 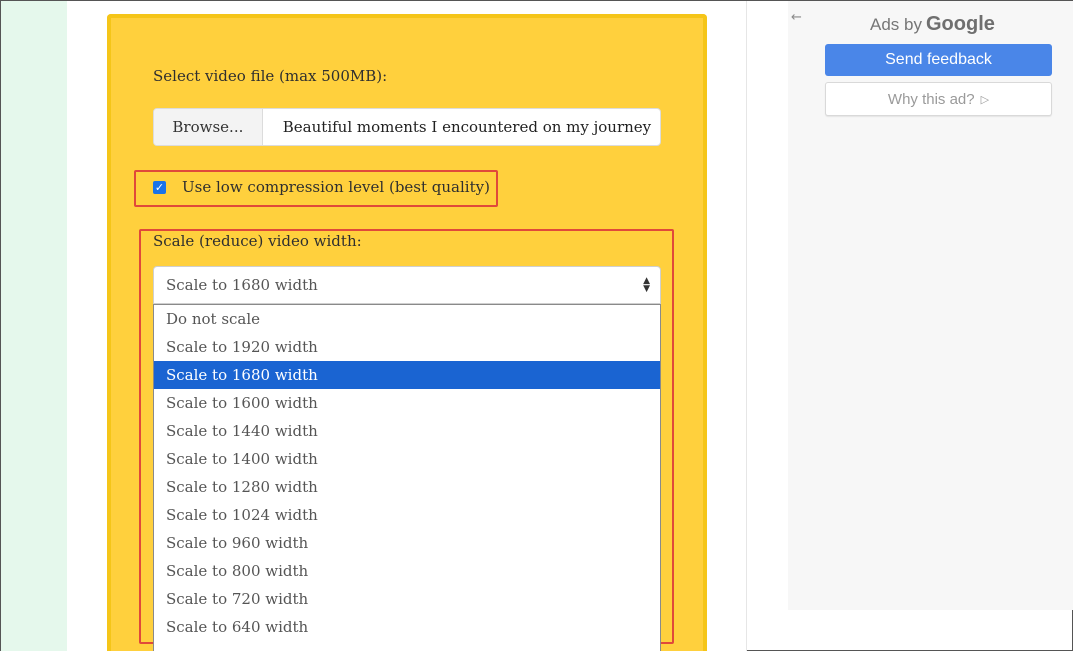 I want to click on scale-option: Scale to 1280 width, so click(x=407, y=487).